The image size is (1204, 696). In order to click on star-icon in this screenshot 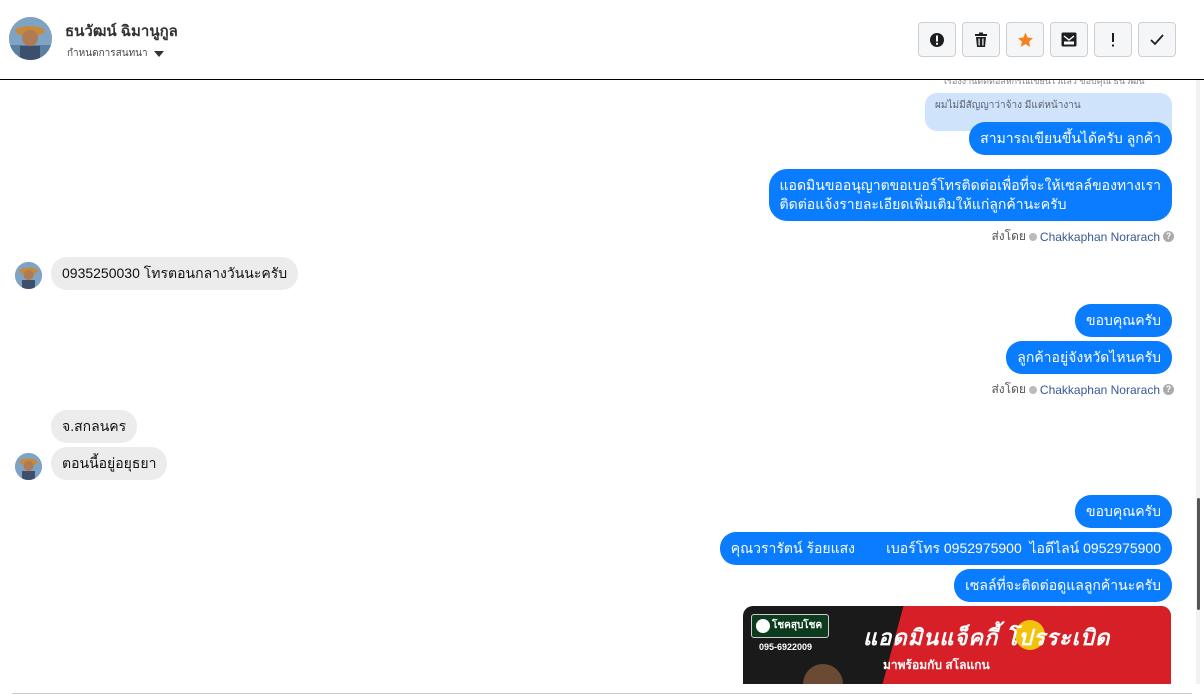, I will do `click(1025, 39)`.